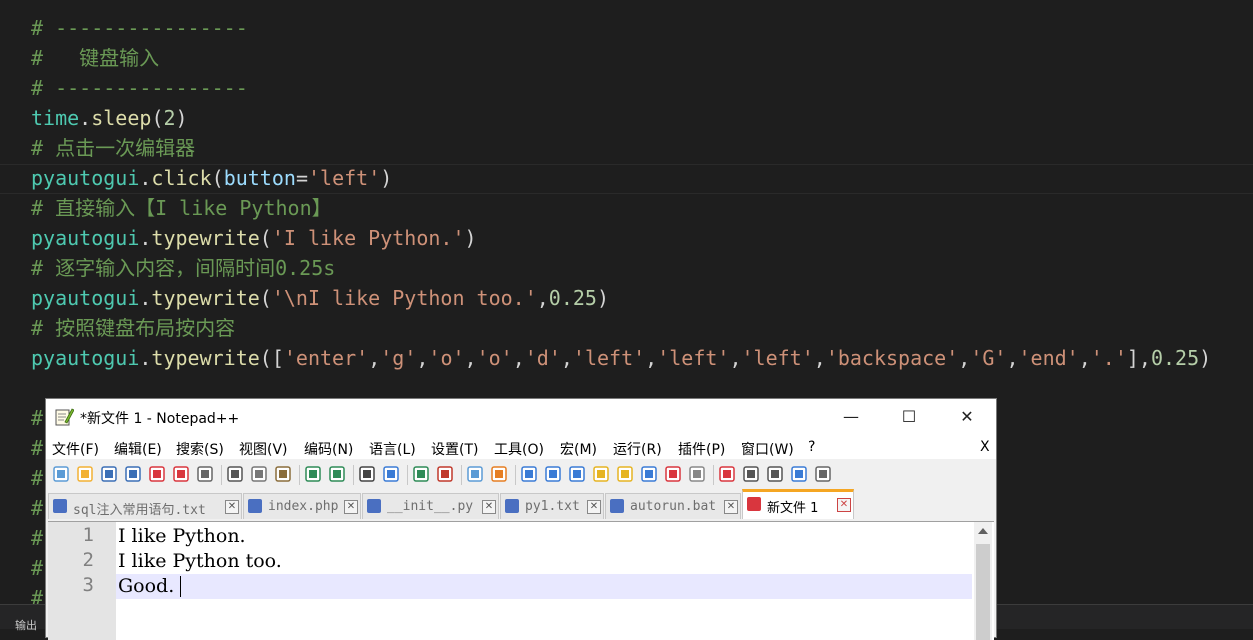  What do you see at coordinates (673, 474) in the screenshot?
I see `folder-as-workspace-icon` at bounding box center [673, 474].